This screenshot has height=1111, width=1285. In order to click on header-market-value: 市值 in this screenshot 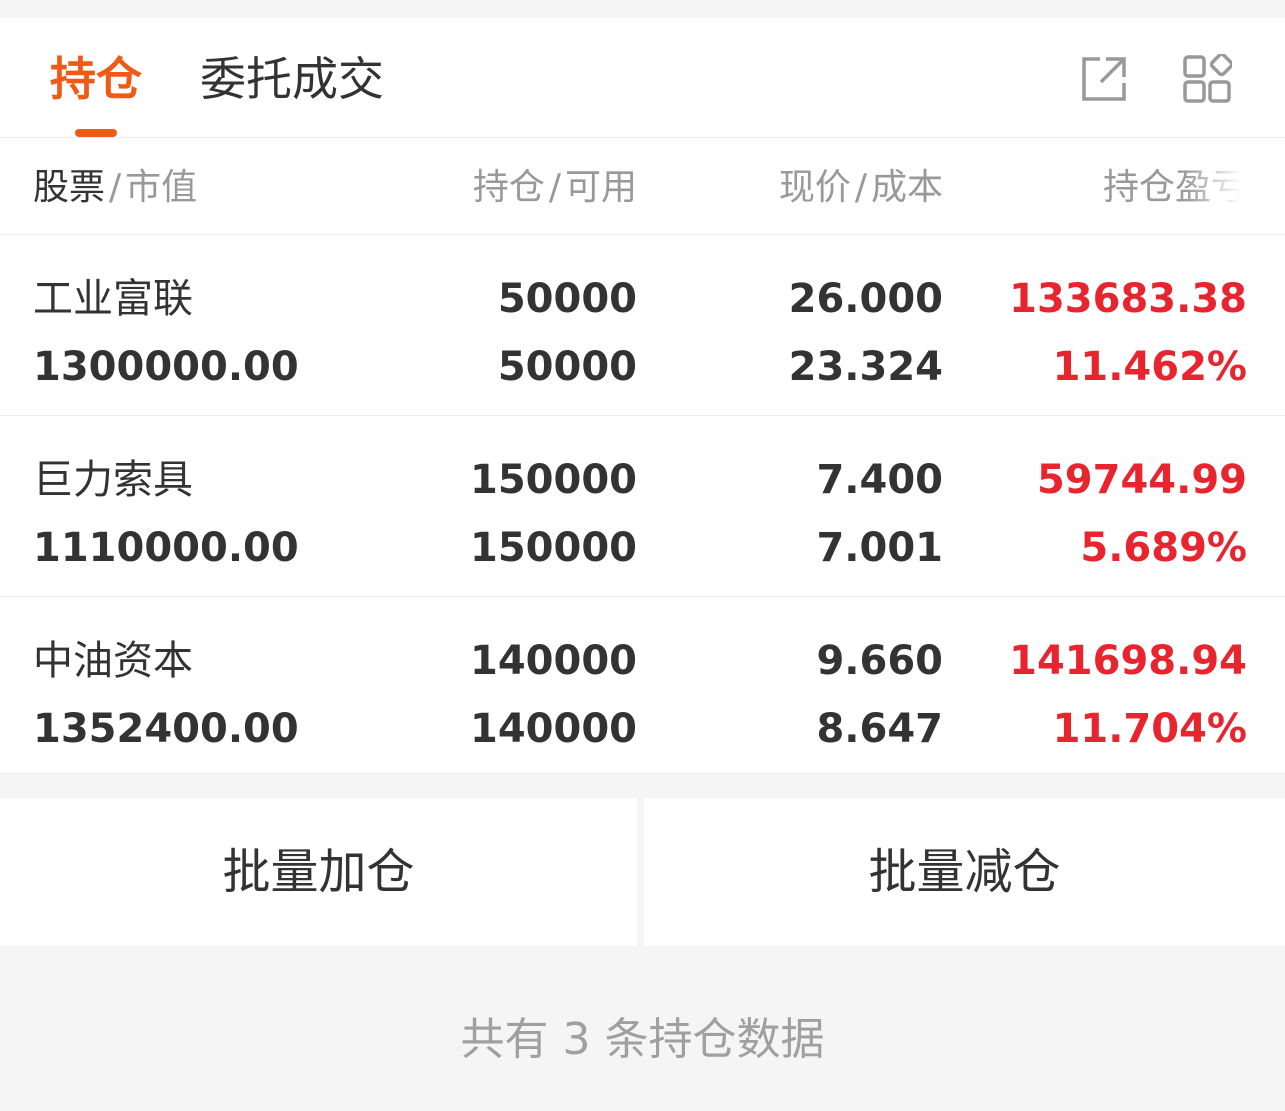, I will do `click(161, 187)`.